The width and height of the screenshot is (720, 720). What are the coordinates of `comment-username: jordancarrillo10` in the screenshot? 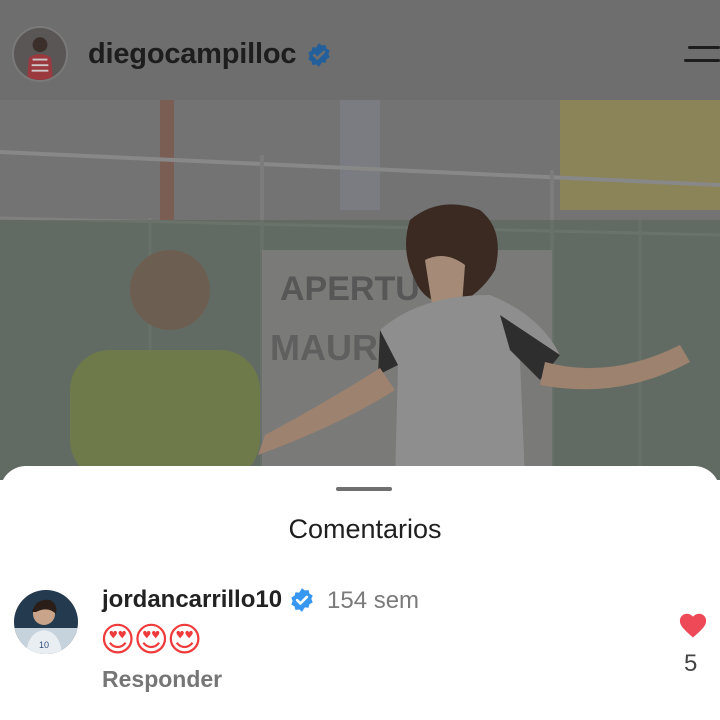 It's located at (192, 600).